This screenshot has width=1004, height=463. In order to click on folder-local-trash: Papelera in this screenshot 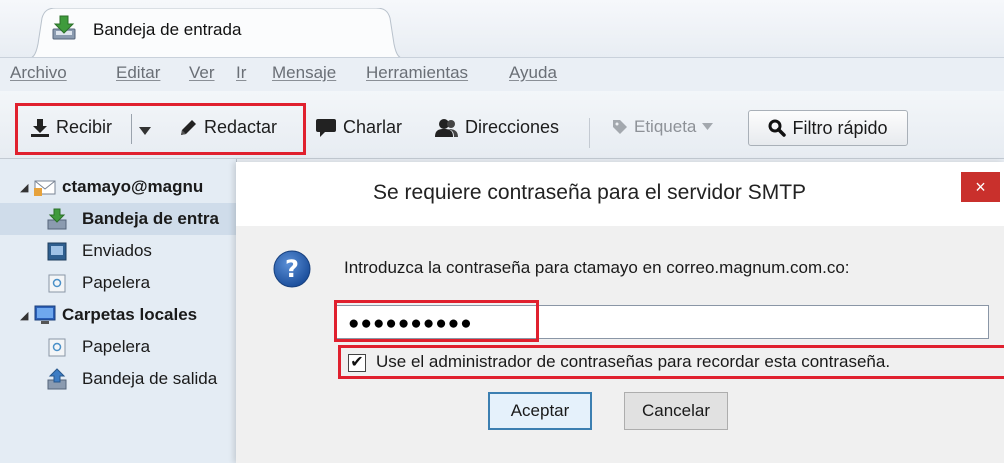, I will do `click(118, 347)`.